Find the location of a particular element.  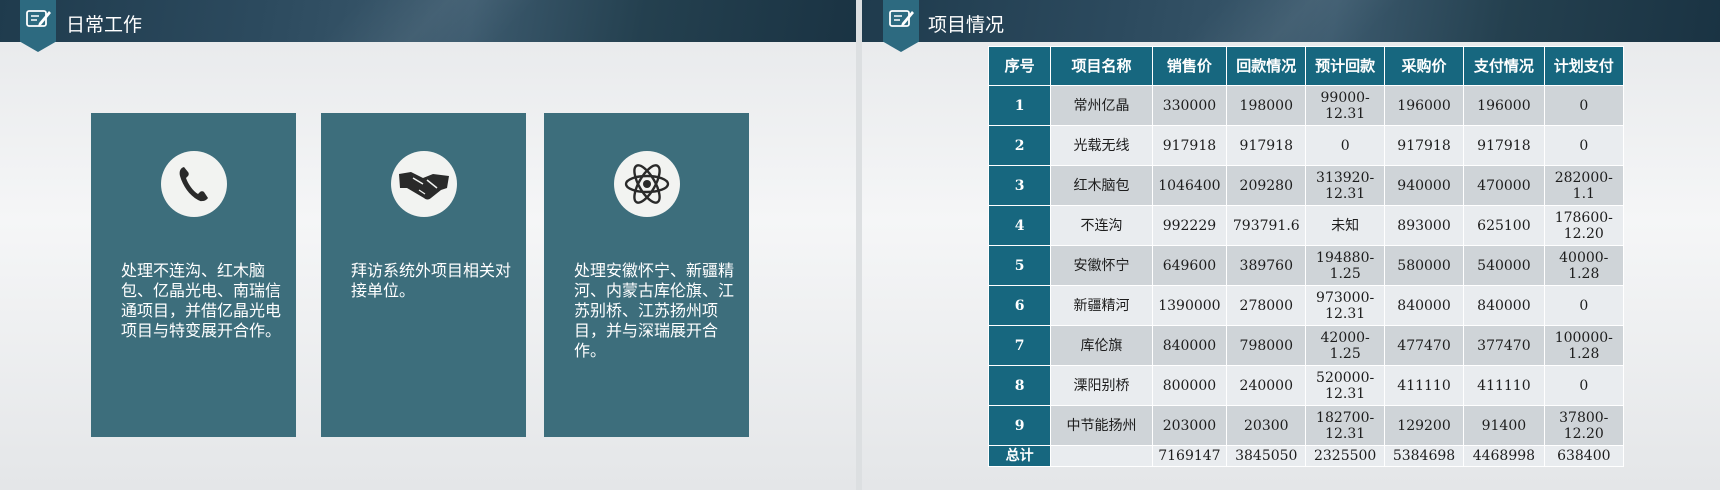

table-cell: 安徽怀宁 is located at coordinates (1101, 265).